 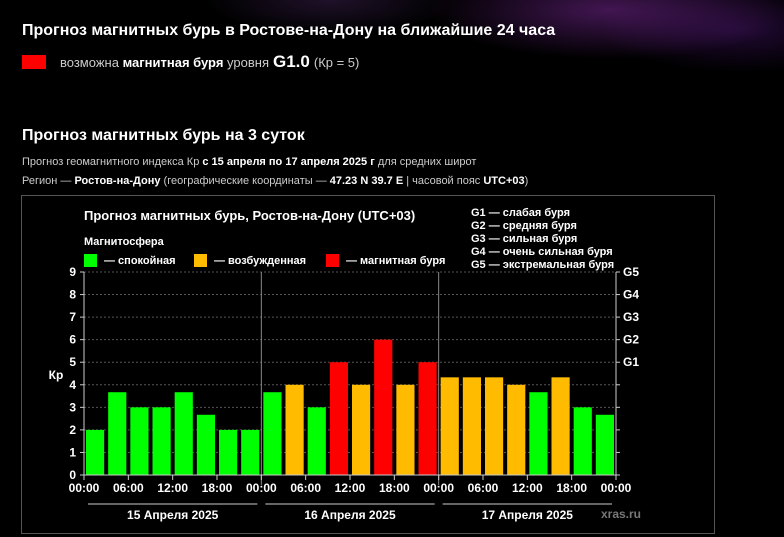 What do you see at coordinates (72, 272) in the screenshot?
I see `y-tick-label: 9` at bounding box center [72, 272].